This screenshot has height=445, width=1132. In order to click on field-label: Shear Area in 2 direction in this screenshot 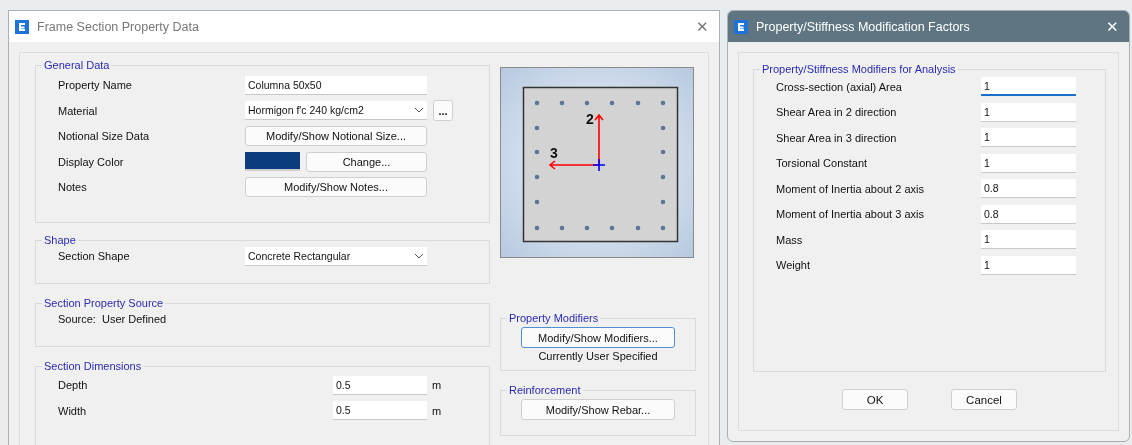, I will do `click(837, 112)`.